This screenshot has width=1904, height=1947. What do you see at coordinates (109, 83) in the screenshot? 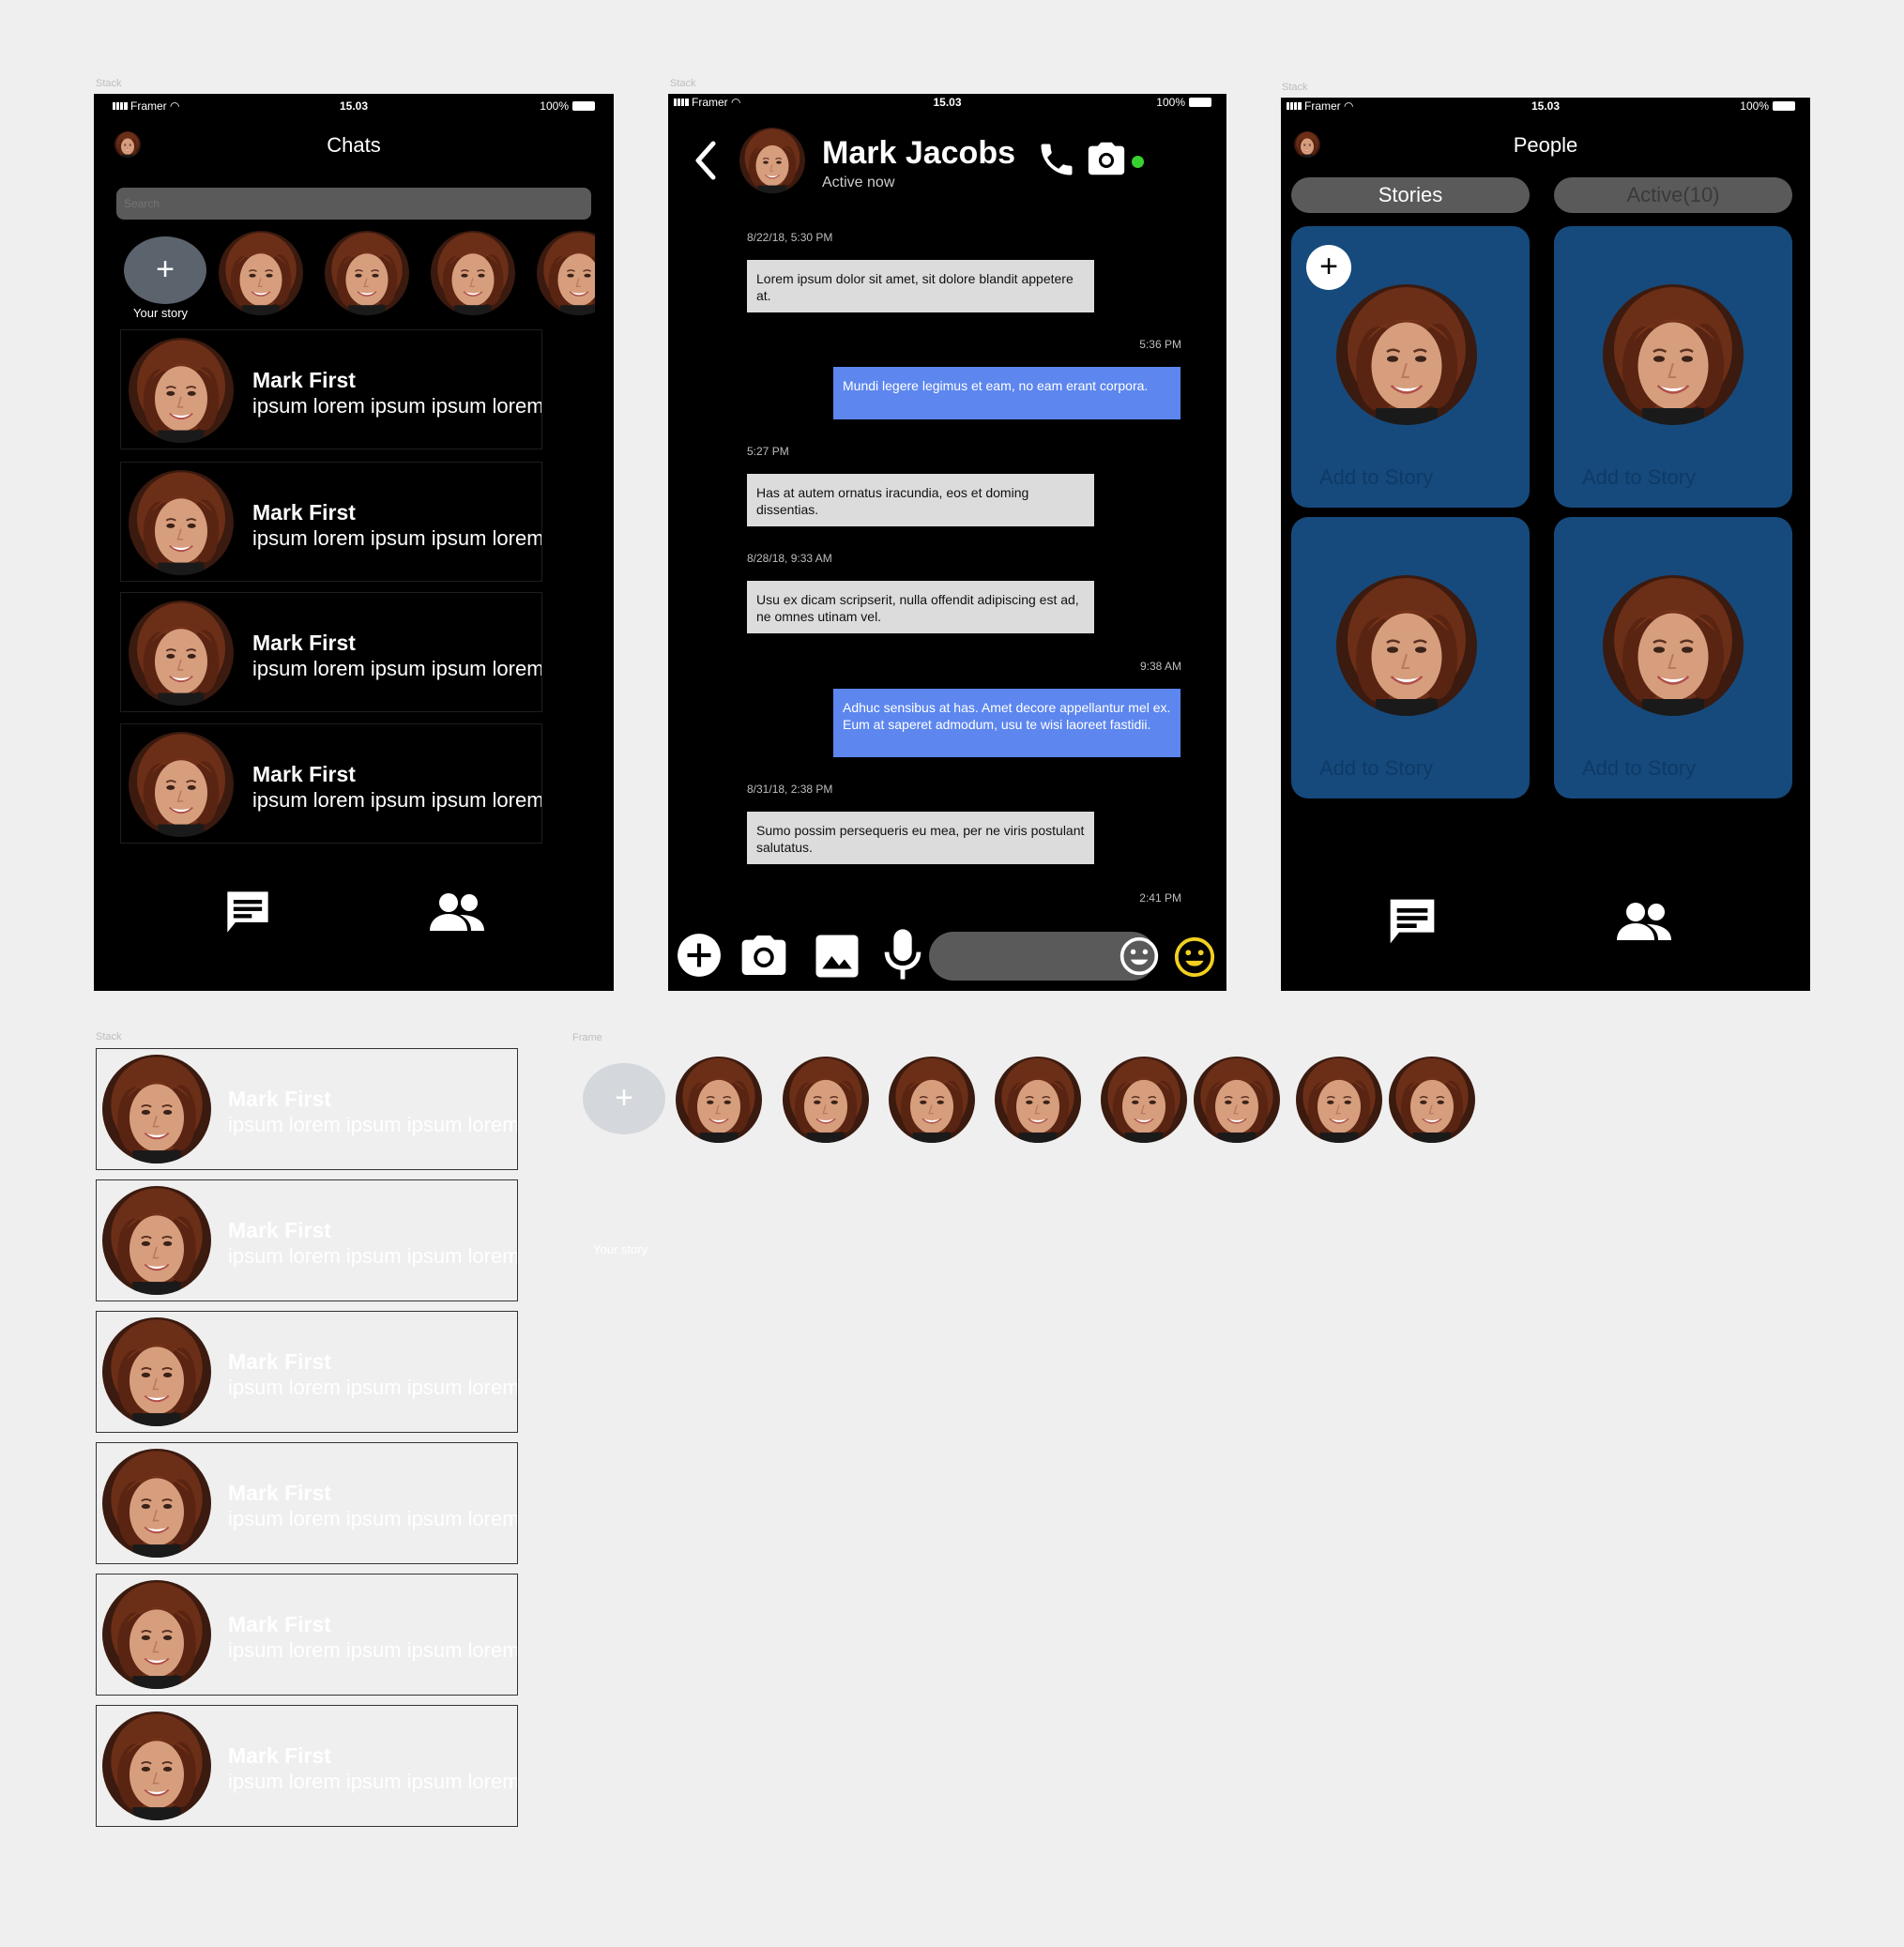
I see `frame-label-chats: Stack` at bounding box center [109, 83].